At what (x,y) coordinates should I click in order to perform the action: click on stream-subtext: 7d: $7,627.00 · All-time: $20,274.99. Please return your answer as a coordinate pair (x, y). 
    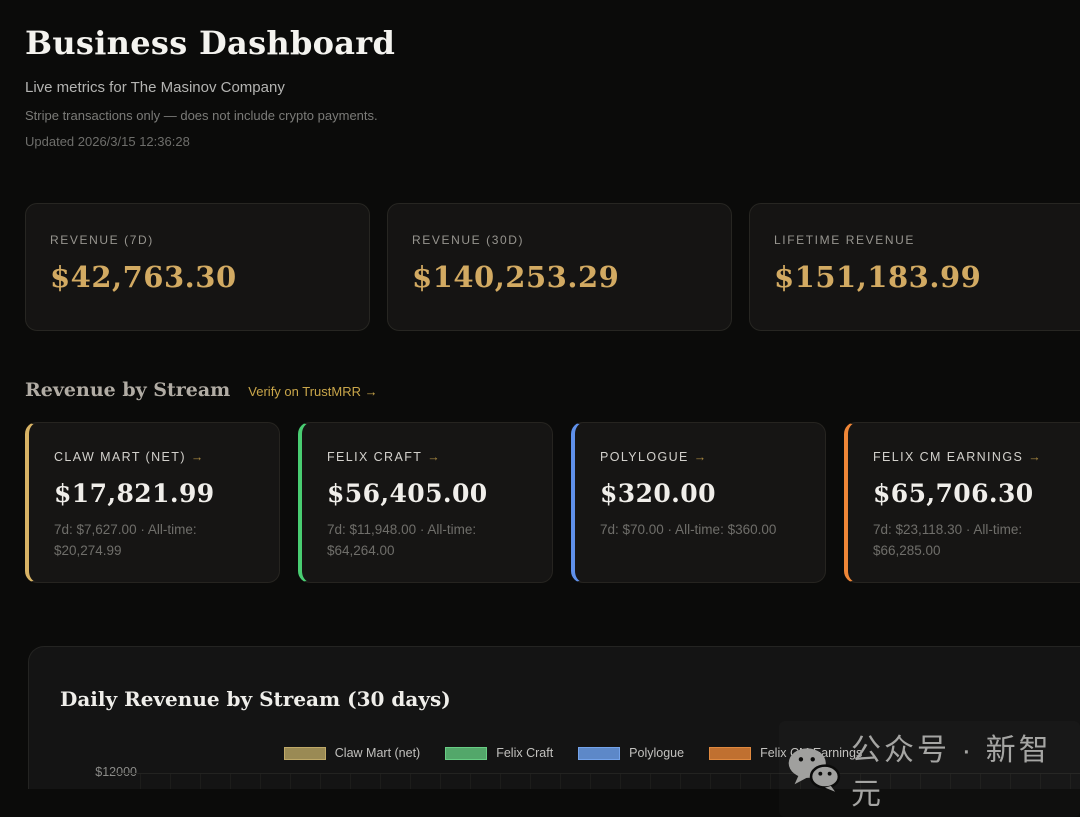
    Looking at the image, I should click on (125, 540).